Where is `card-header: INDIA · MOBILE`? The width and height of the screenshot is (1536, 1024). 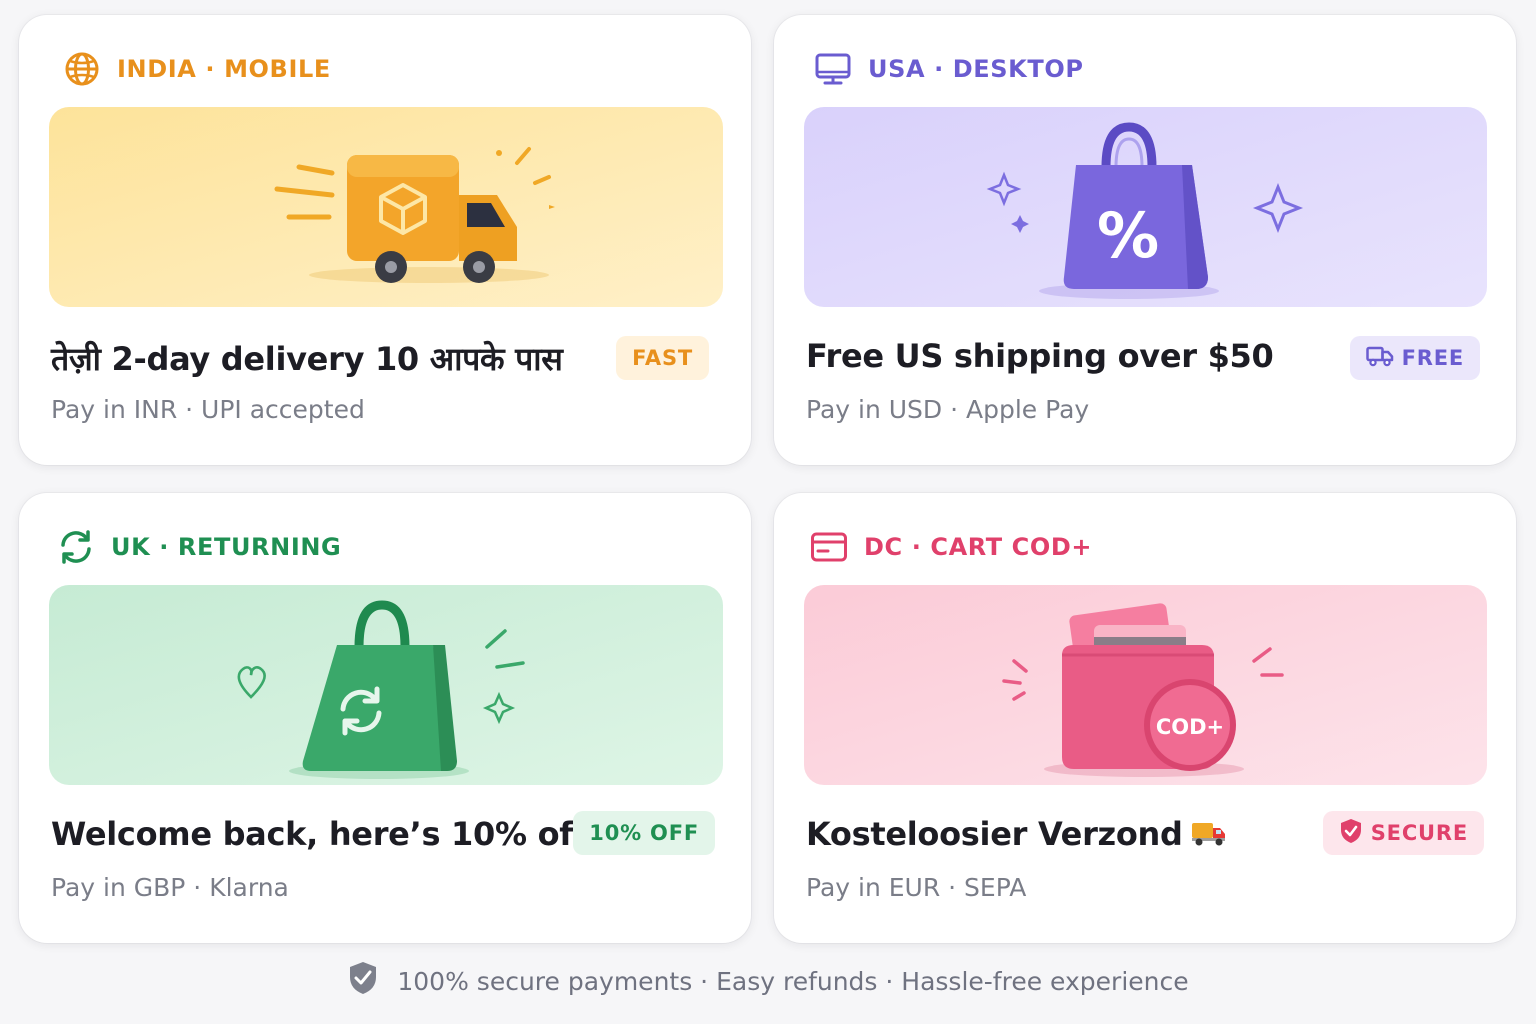
card-header: INDIA · MOBILE is located at coordinates (197, 69).